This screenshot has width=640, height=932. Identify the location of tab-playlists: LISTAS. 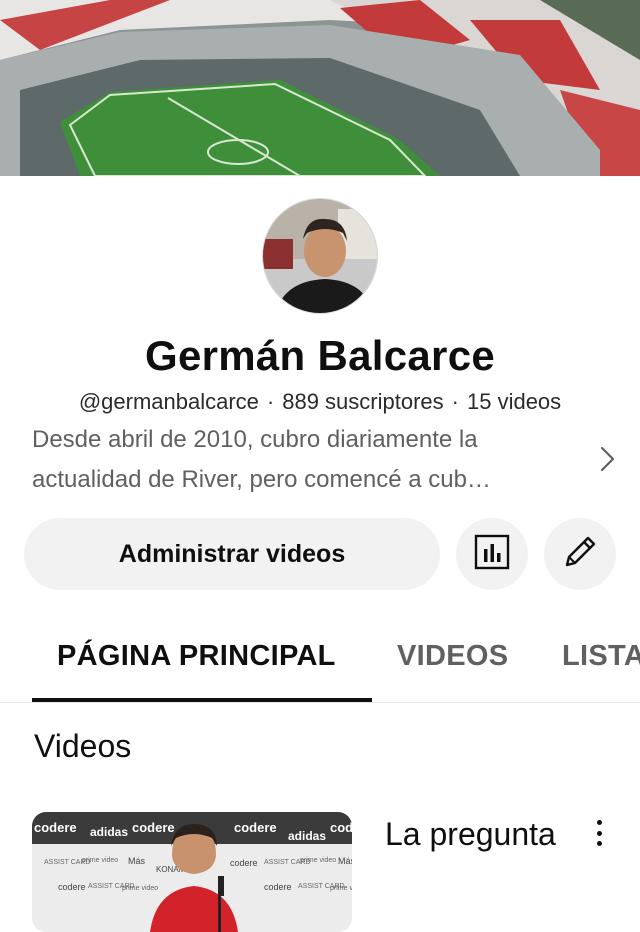
(601, 656).